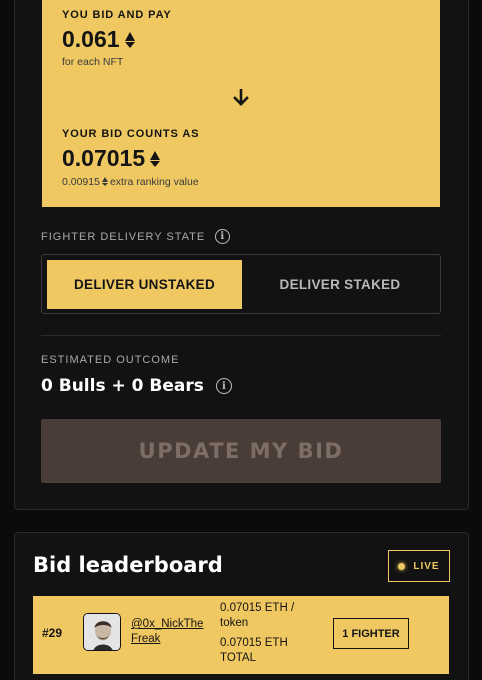  I want to click on live-dot-icon, so click(402, 566).